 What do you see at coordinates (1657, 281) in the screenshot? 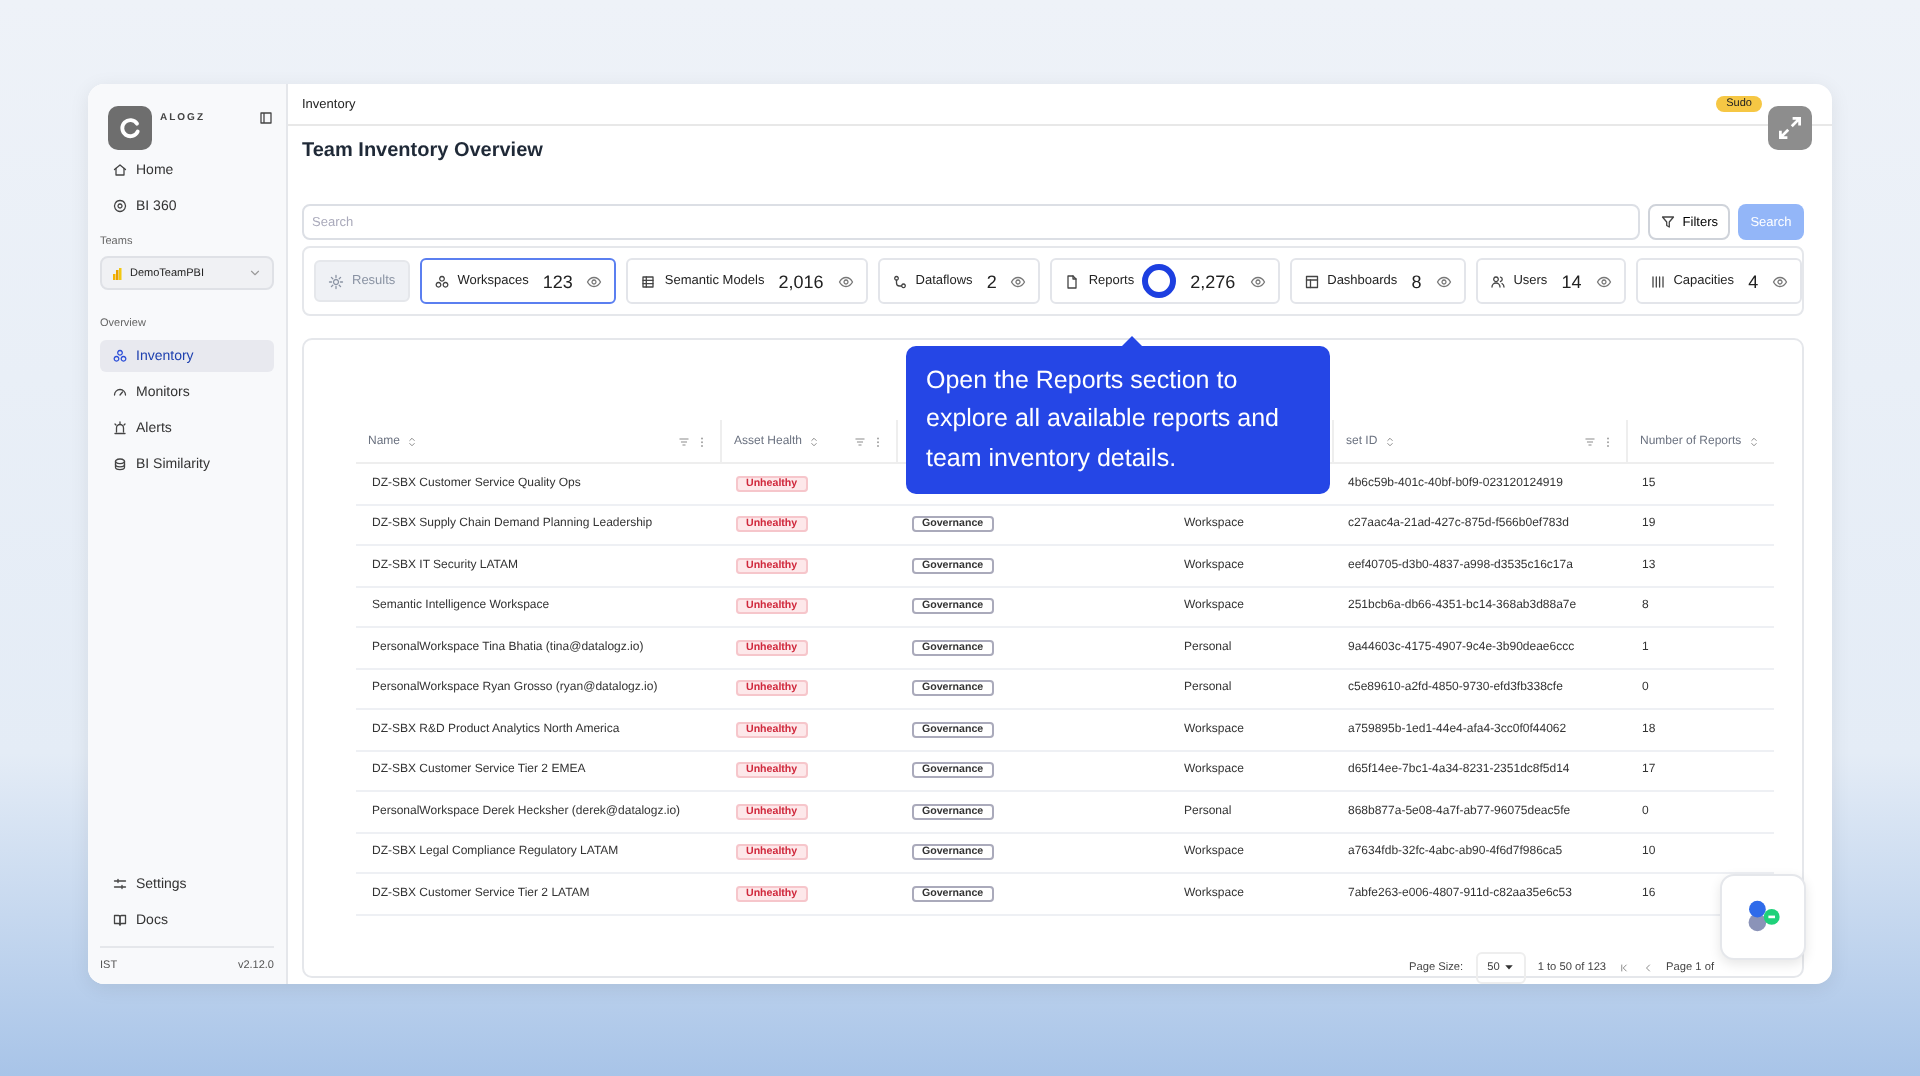
I see `dots-grid-icon` at bounding box center [1657, 281].